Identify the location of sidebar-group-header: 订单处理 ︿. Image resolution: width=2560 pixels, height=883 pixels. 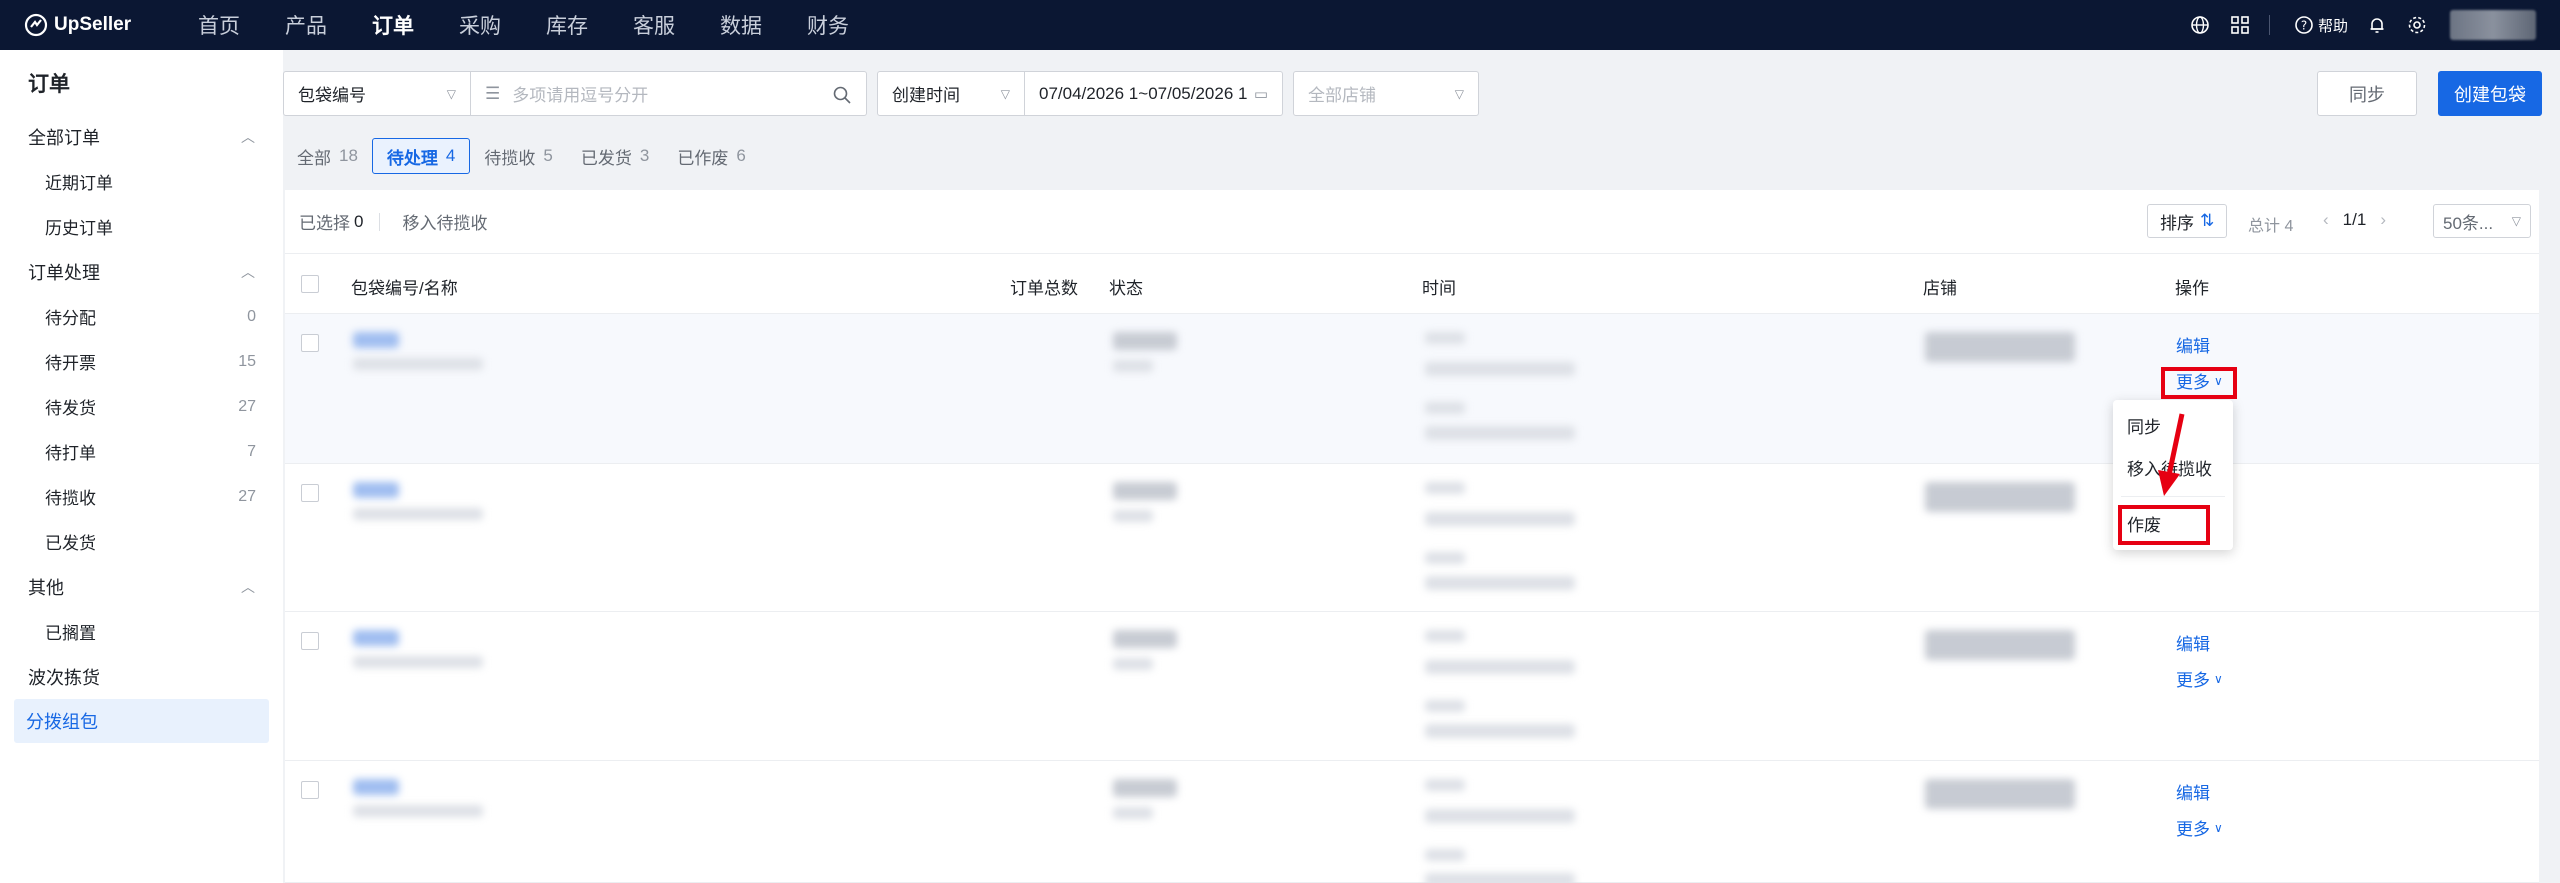
(141, 271).